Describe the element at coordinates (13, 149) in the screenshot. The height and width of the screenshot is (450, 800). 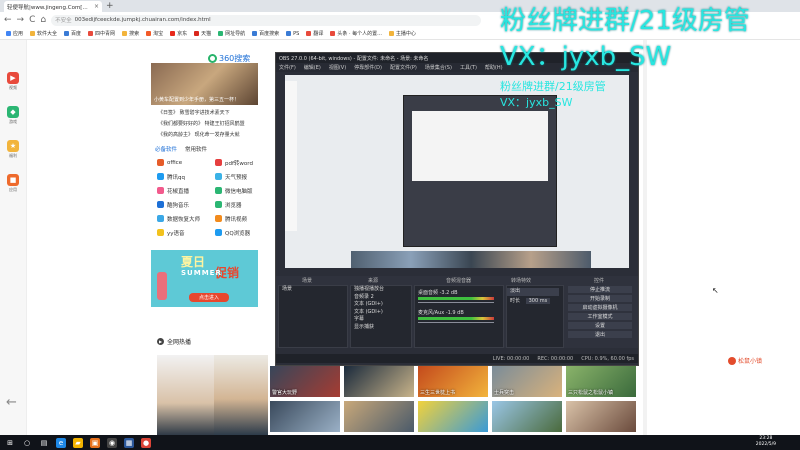
I see `dock-item: ★ 福利` at that location.